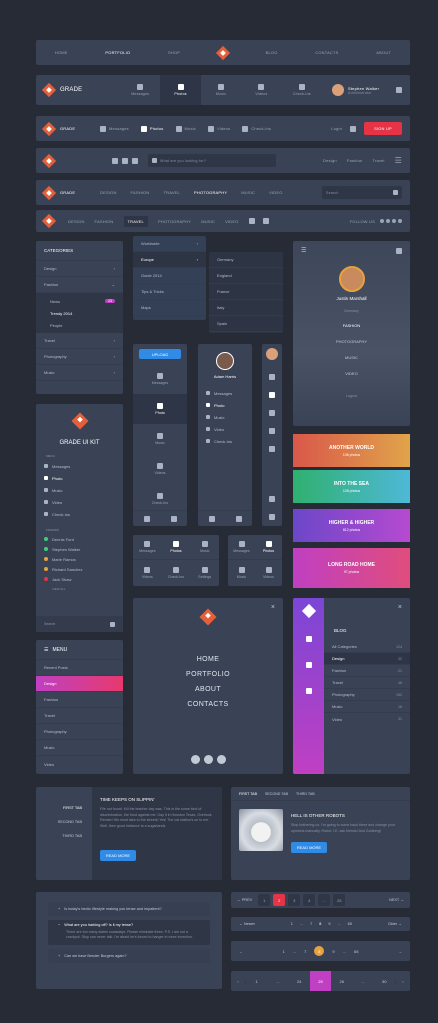  Describe the element at coordinates (400, 607) in the screenshot. I see `close-icon: ×` at that location.